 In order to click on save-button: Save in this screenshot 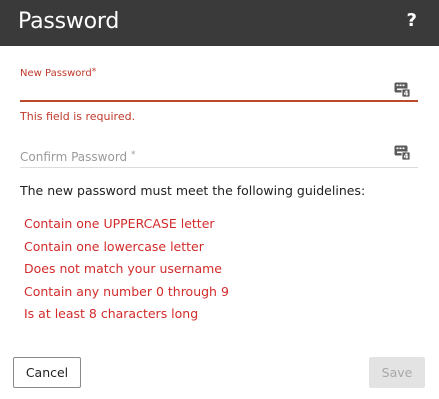, I will do `click(397, 372)`.